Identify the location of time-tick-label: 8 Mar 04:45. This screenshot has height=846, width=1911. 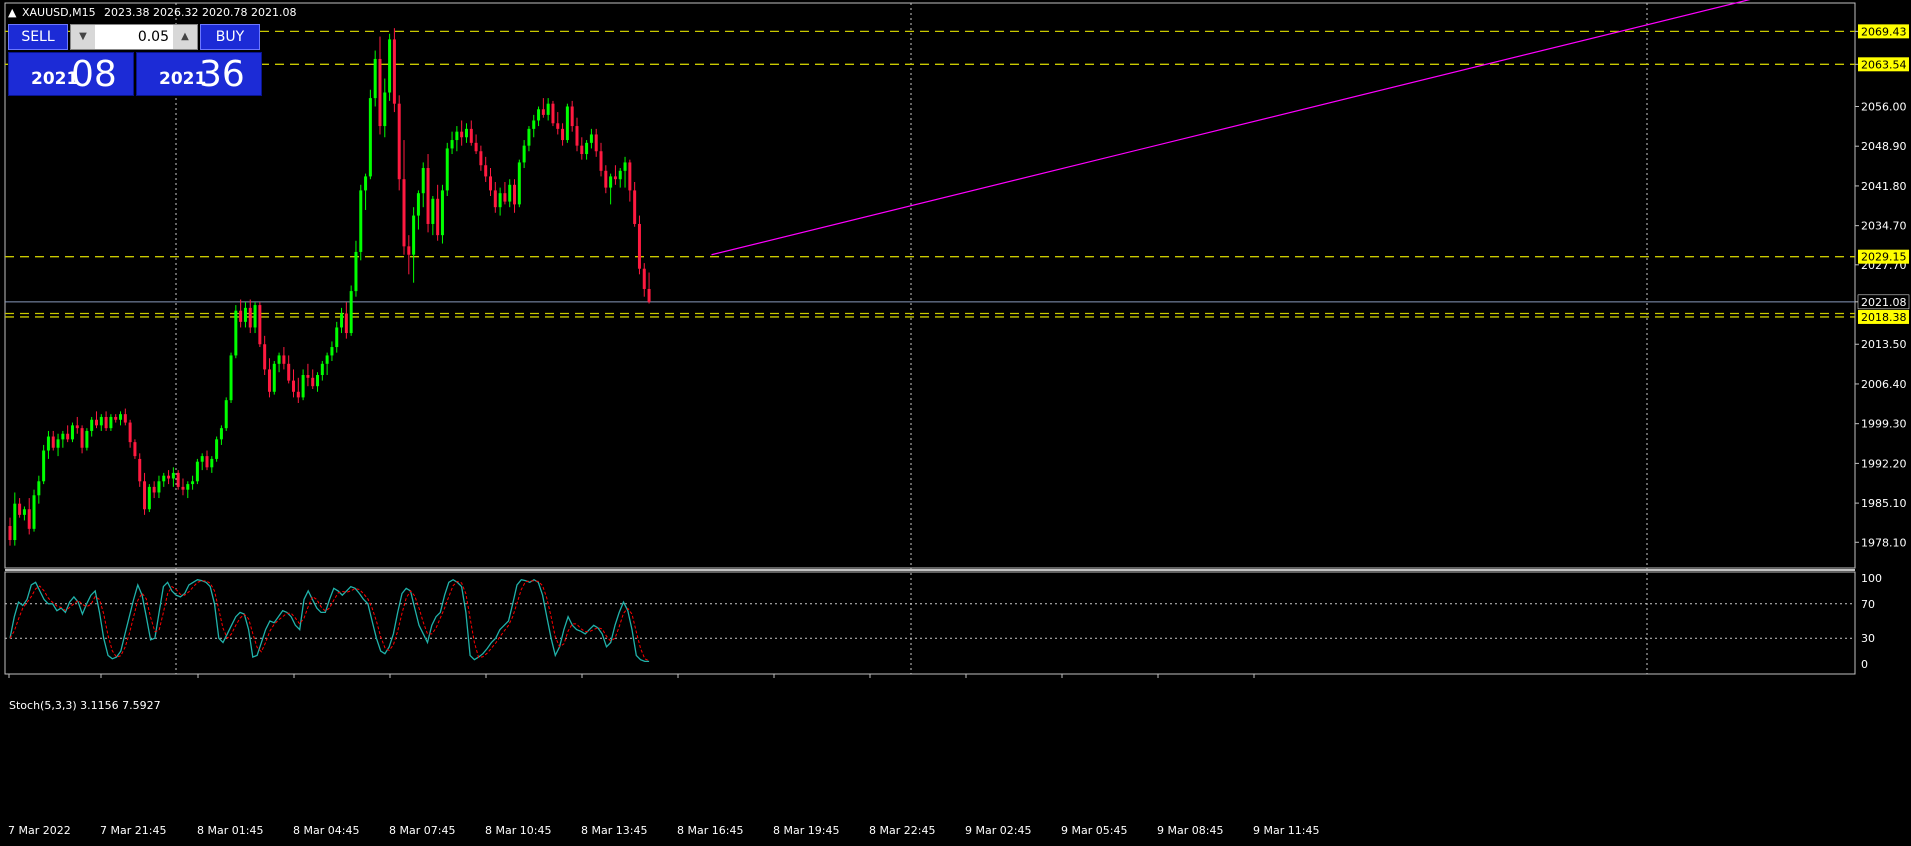
(326, 830).